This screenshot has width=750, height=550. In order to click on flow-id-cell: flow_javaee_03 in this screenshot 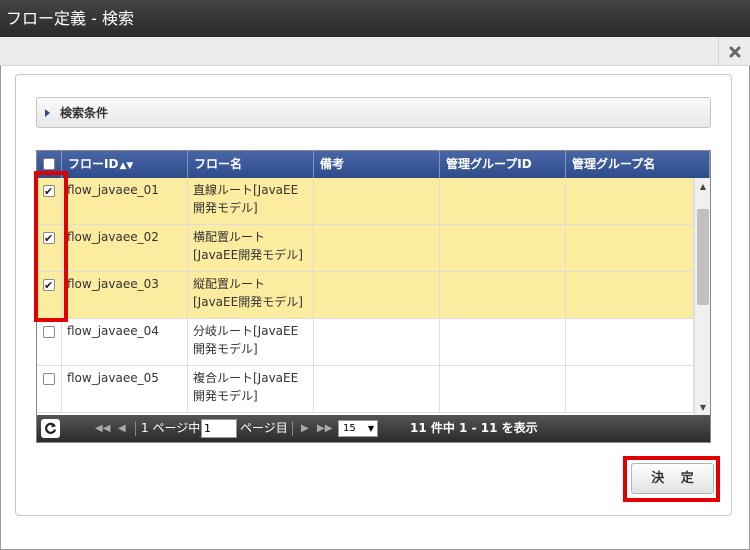, I will do `click(125, 295)`.